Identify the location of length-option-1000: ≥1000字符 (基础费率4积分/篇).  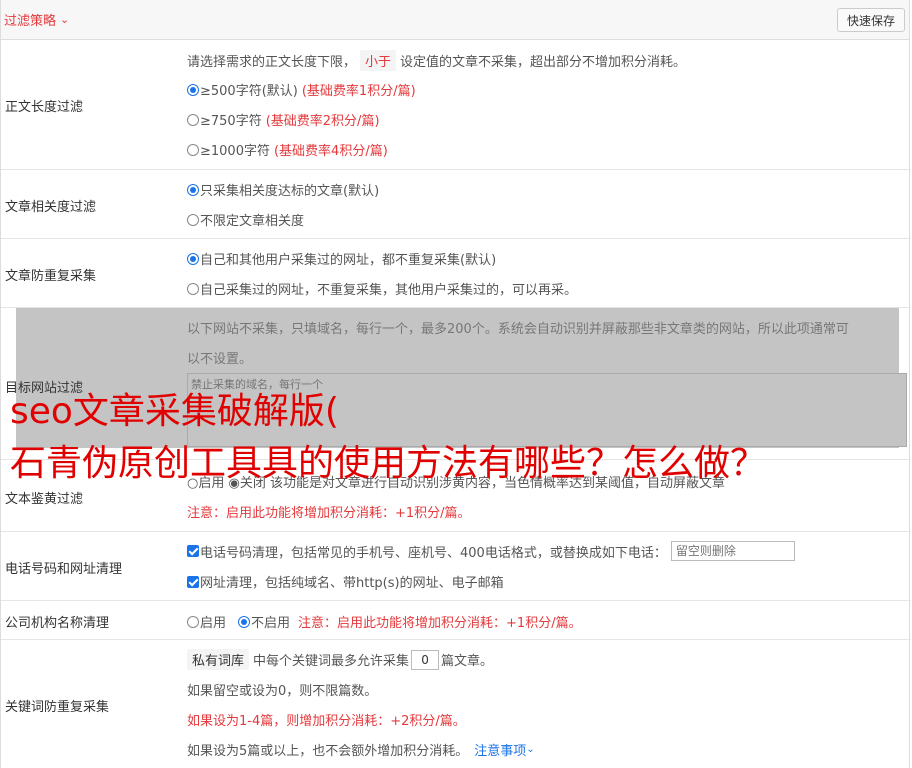
(287, 149).